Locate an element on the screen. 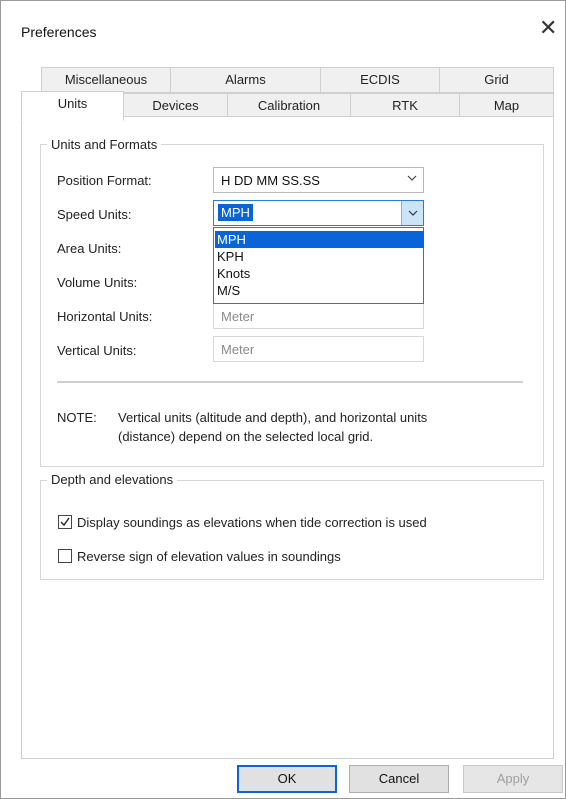 The height and width of the screenshot is (799, 566). units-and-formats-title: Units and Formats is located at coordinates (104, 144).